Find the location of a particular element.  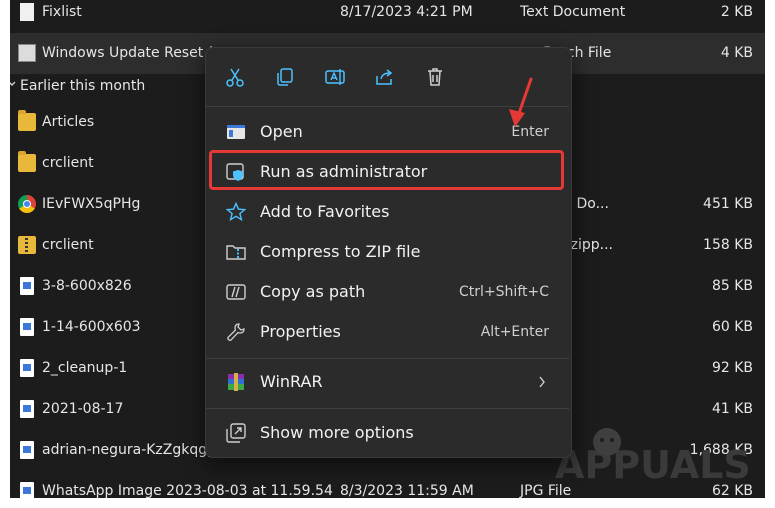

watermark-text: APPUALS is located at coordinates (653, 465).